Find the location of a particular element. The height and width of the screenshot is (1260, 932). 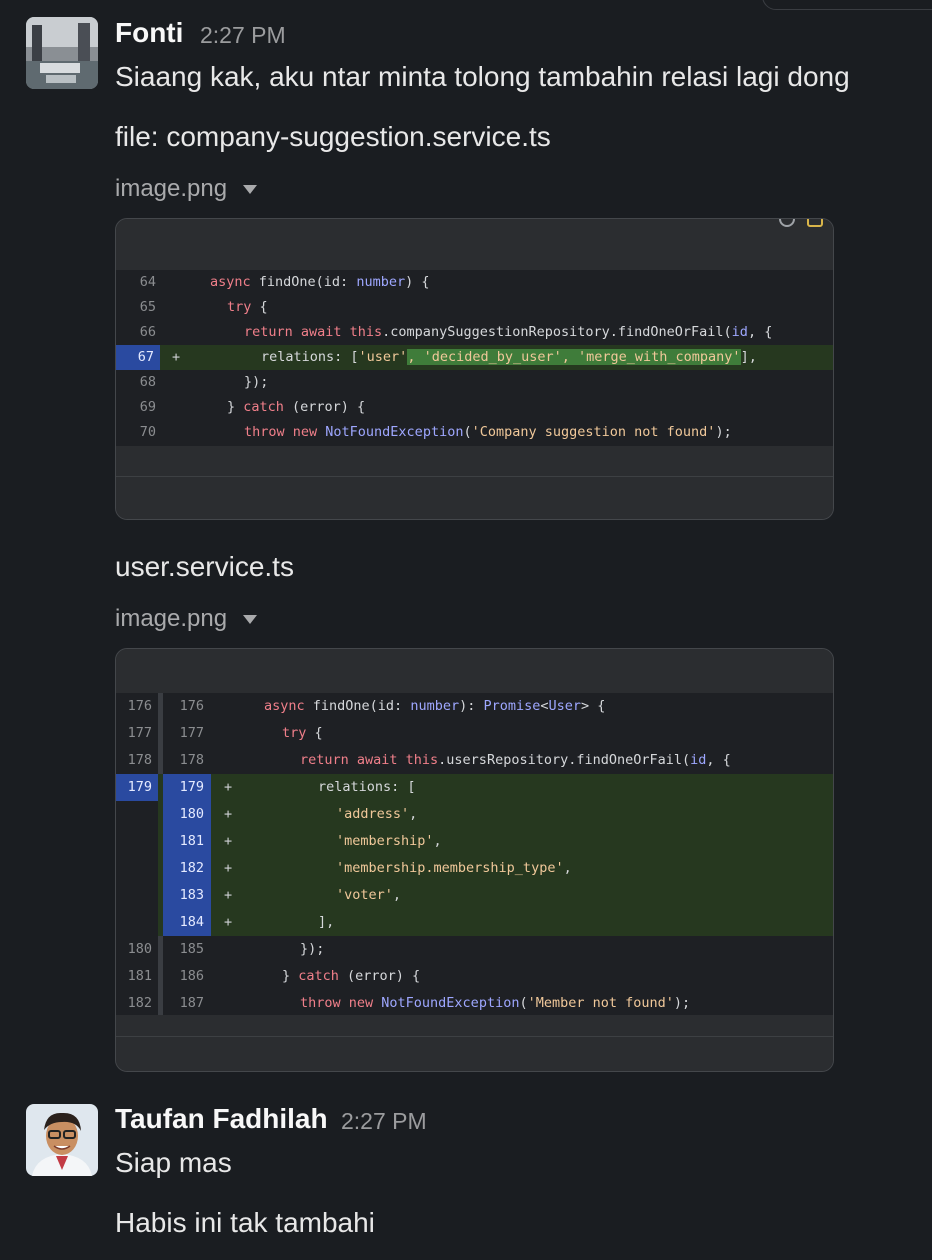

old-line-number: 179 is located at coordinates (137, 787).